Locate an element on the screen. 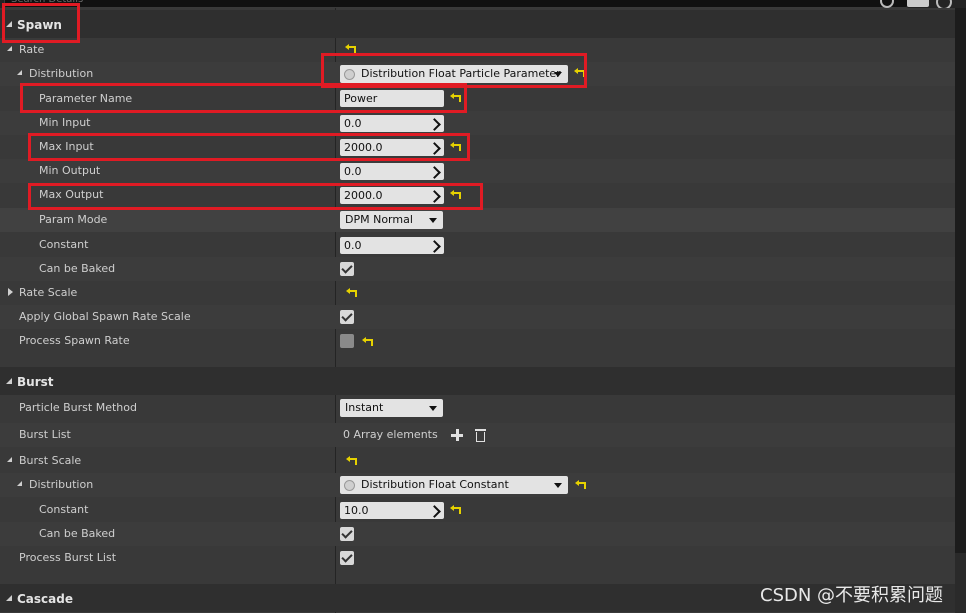 This screenshot has width=966, height=613. property-label: Burst Scale is located at coordinates (50, 460).